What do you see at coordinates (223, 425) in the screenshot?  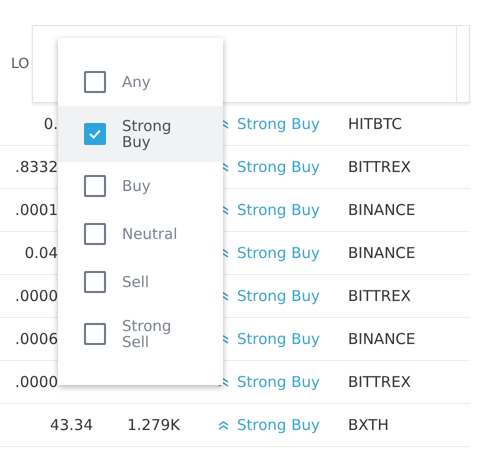 I see `double-chevron-icon` at bounding box center [223, 425].